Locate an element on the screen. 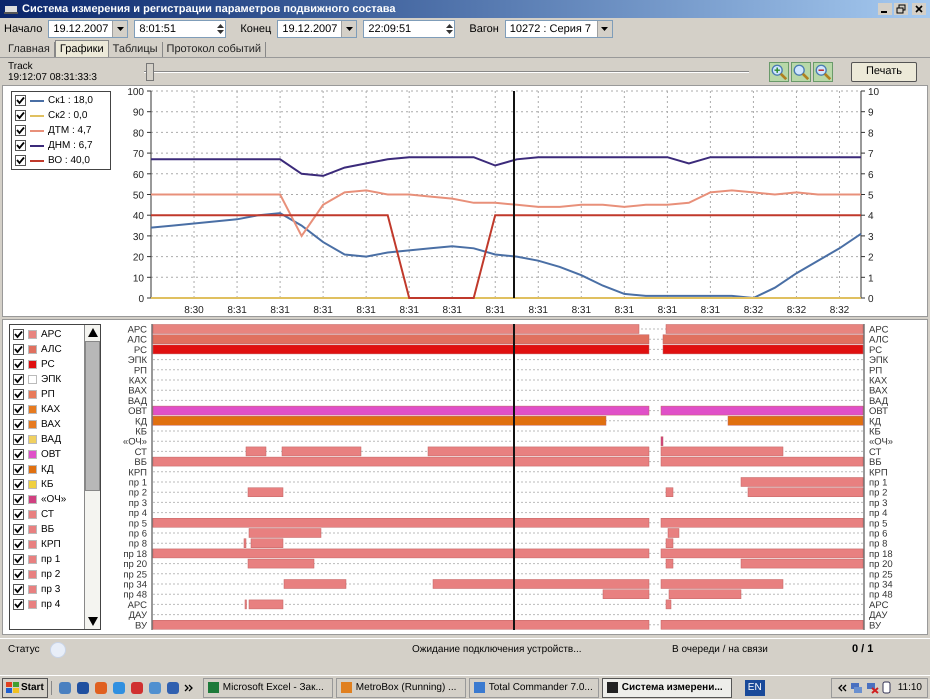 The height and width of the screenshot is (699, 930). signal-list-item: ЭПК is located at coordinates (48, 379).